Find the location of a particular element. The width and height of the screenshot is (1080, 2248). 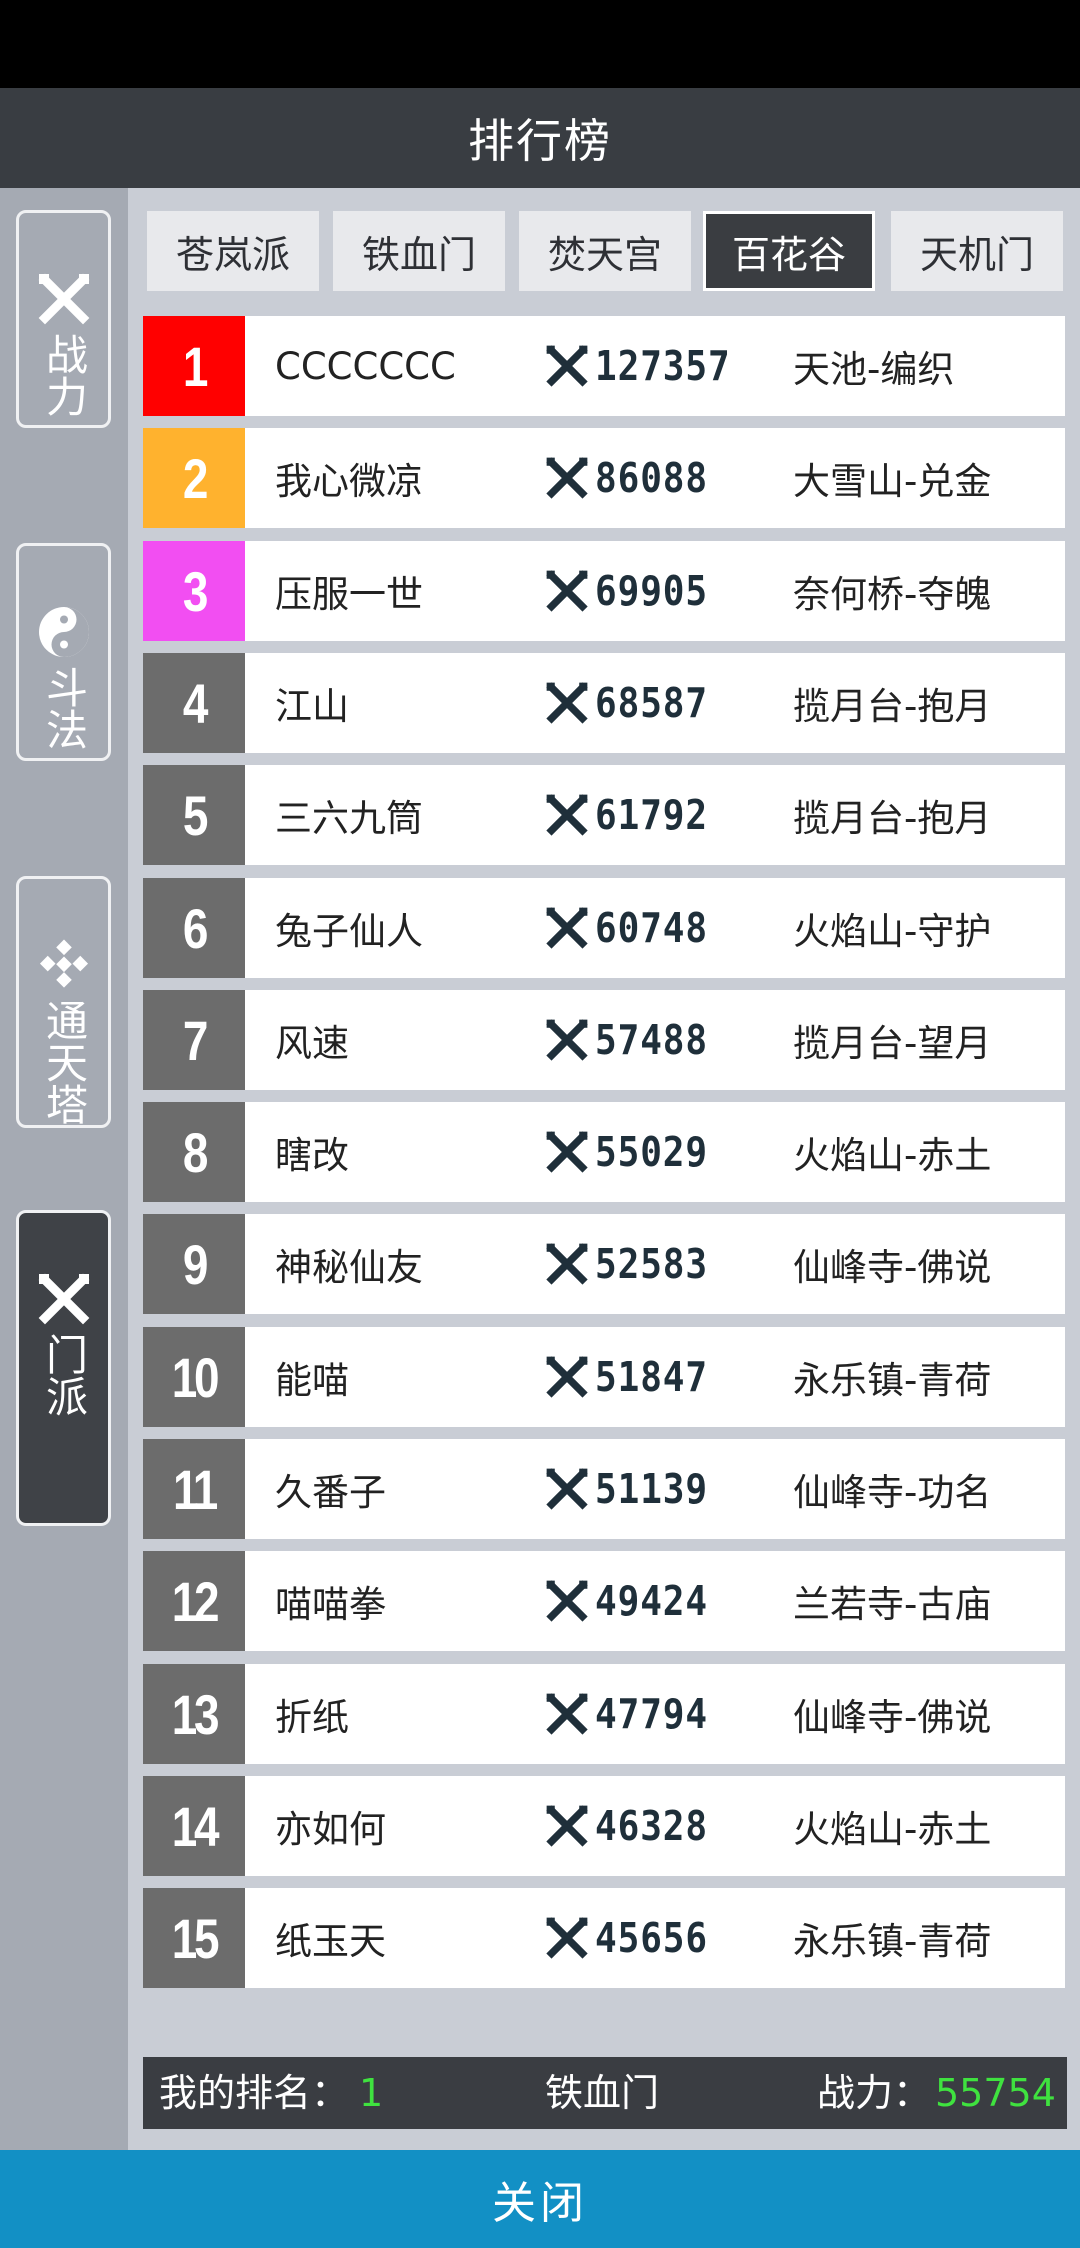

combat-power: 45656 is located at coordinates (634, 1938).